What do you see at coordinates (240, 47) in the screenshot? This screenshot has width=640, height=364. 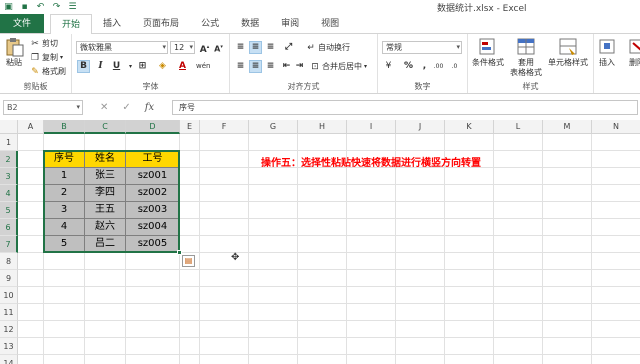 I see `align-top-button: ≡` at bounding box center [240, 47].